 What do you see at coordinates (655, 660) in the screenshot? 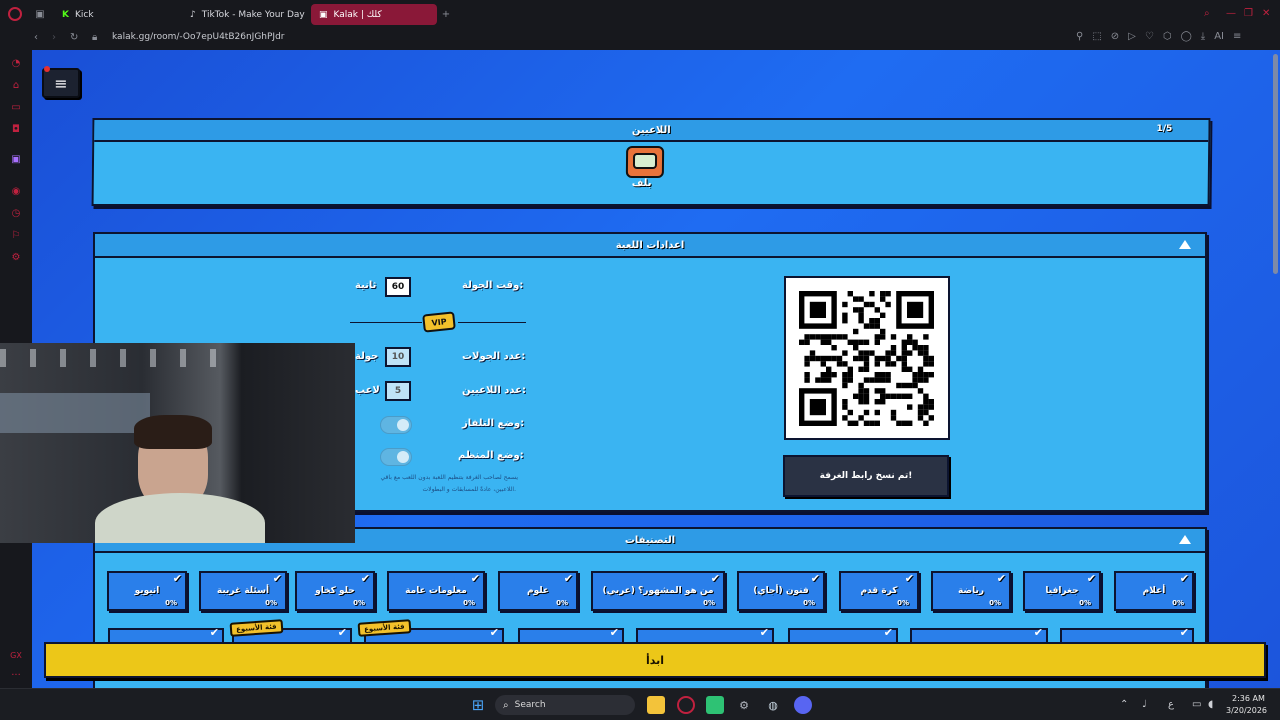
I see `start-game-button: ابدأ` at bounding box center [655, 660].